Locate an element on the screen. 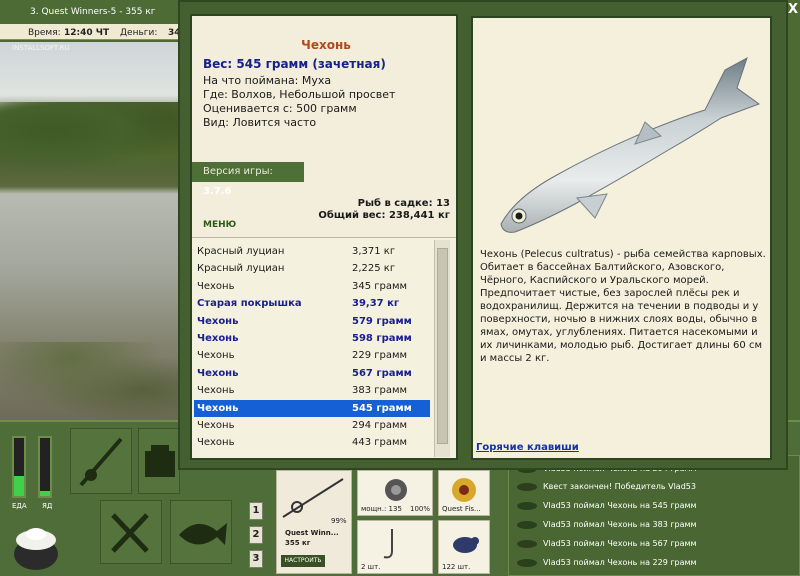 The image size is (800, 576). catch-row: Чехонь 345 грамм is located at coordinates (312, 286).